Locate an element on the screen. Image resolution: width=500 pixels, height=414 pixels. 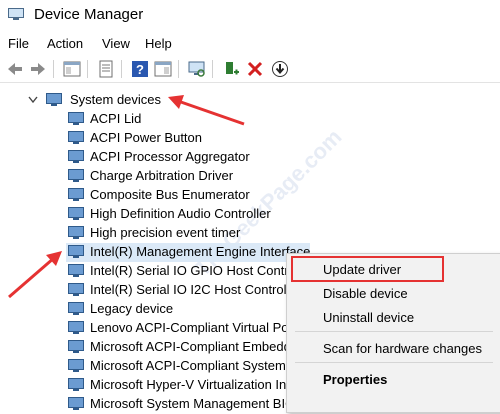
device-label: Legacy device is located at coordinates (132, 308).